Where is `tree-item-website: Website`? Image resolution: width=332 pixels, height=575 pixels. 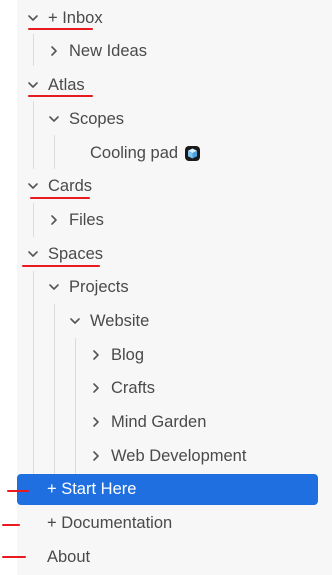
tree-item-website: Website is located at coordinates (167, 321).